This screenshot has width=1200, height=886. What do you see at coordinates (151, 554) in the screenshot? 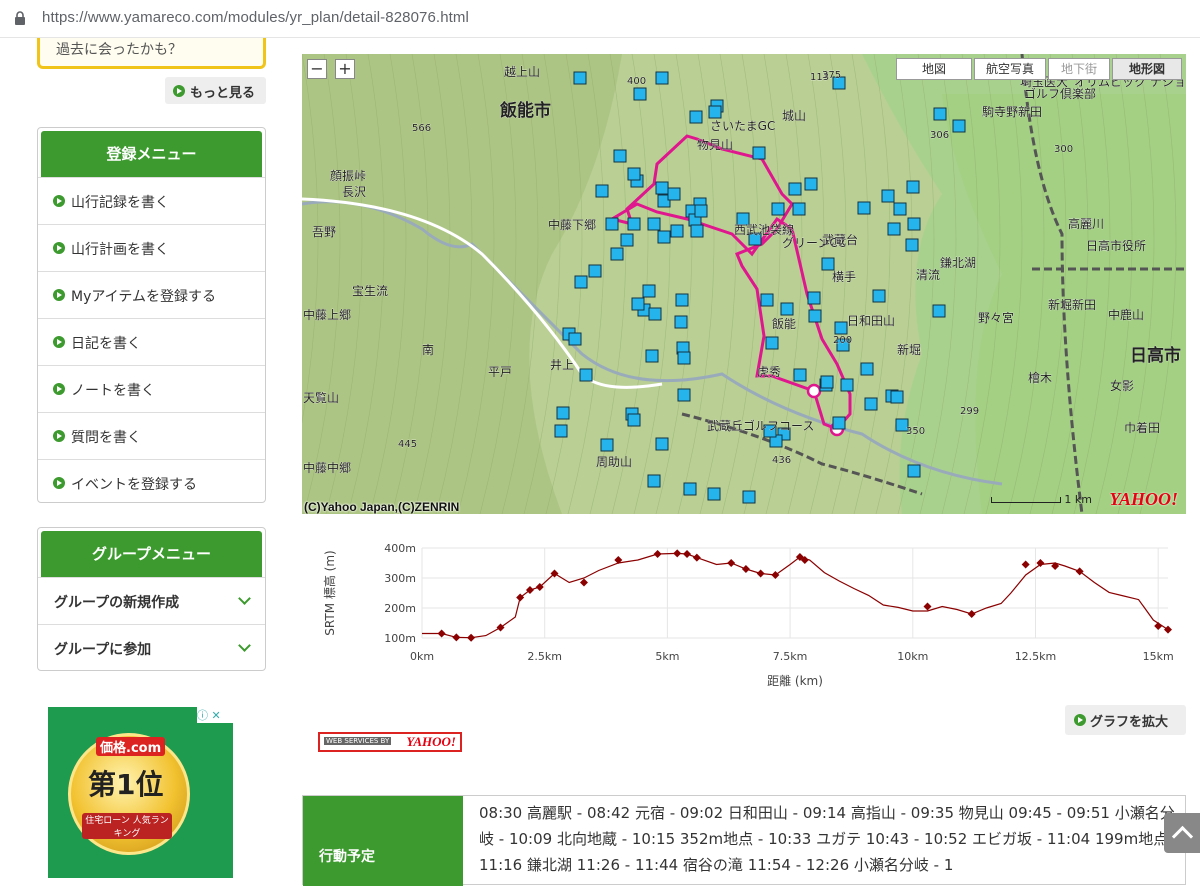
I see `group-menu-title: グループメニュー` at bounding box center [151, 554].